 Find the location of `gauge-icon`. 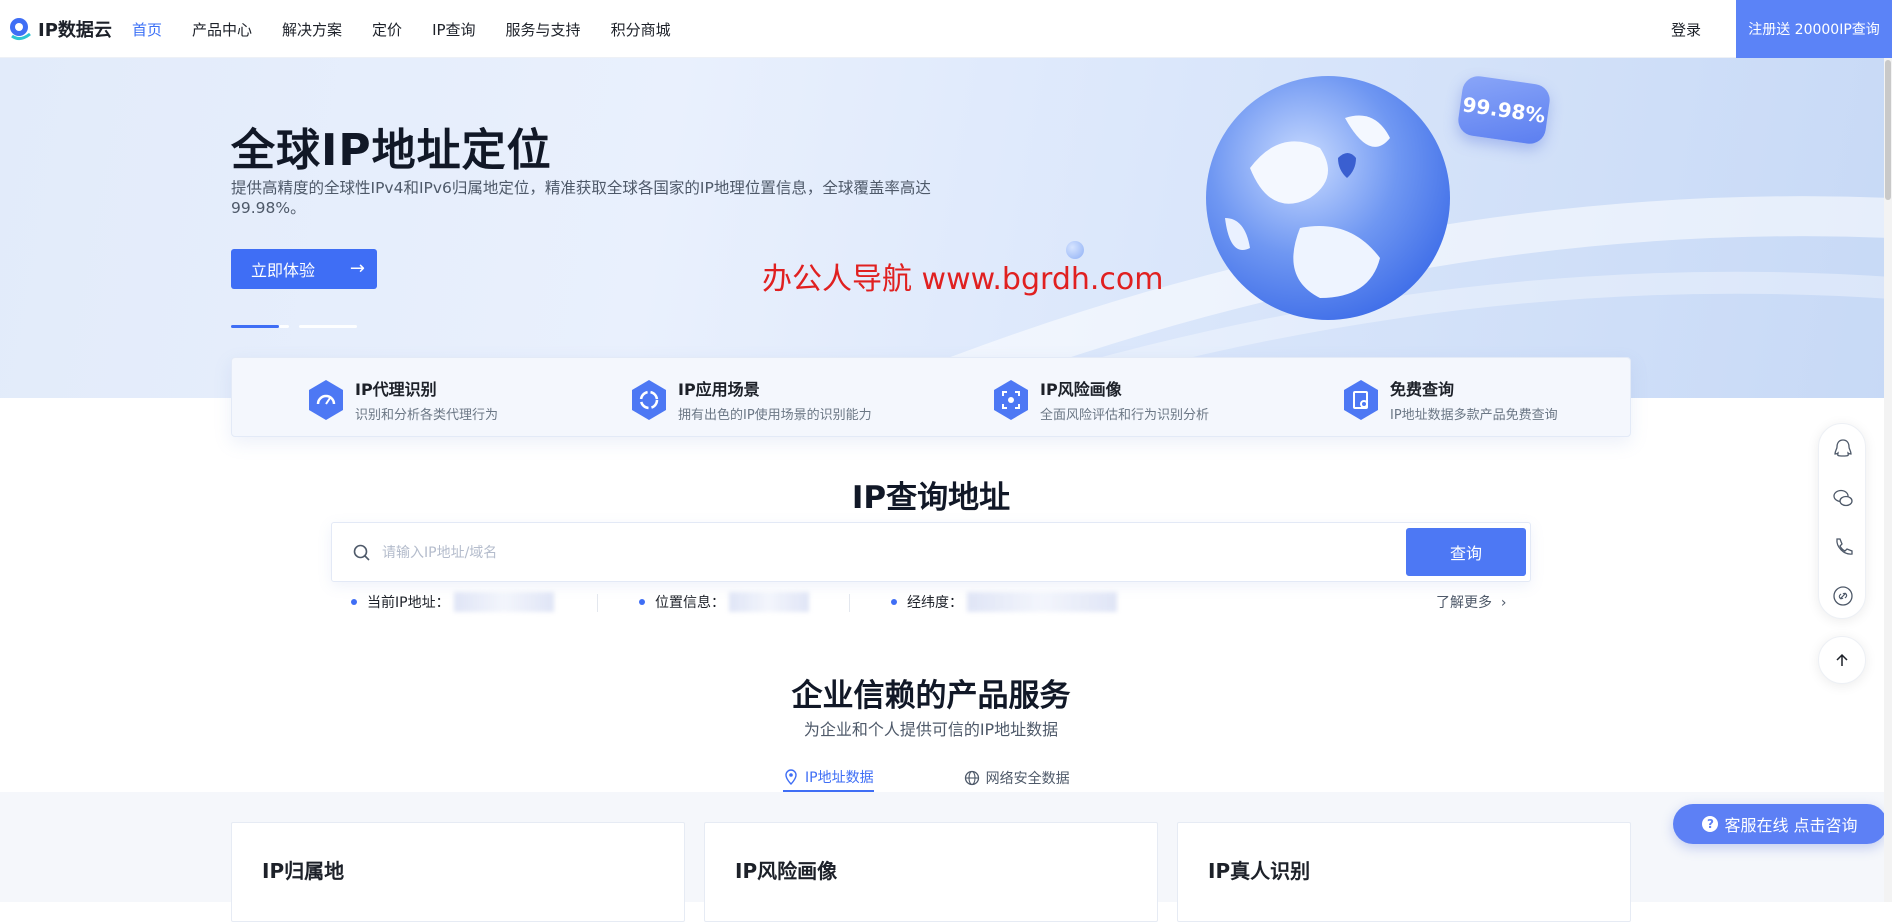

gauge-icon is located at coordinates (326, 399).